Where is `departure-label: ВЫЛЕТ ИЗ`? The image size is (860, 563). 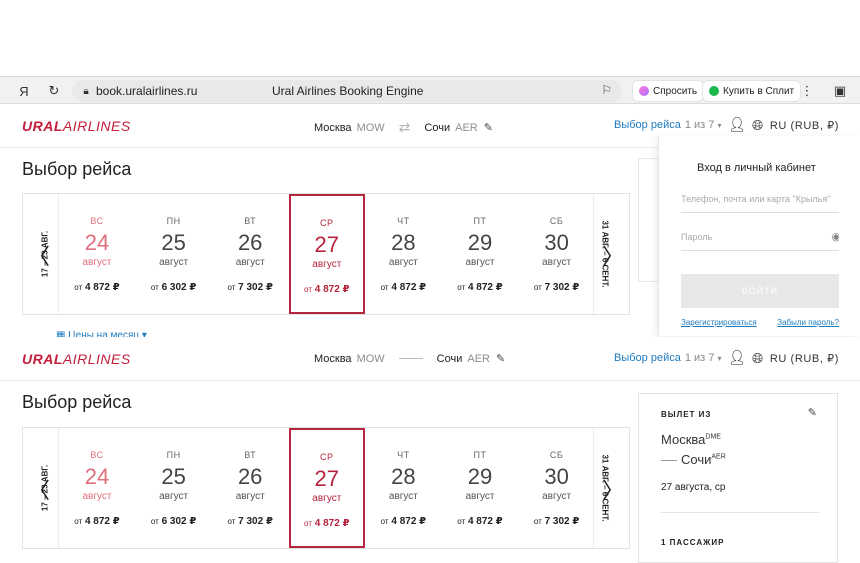 departure-label: ВЫЛЕТ ИЗ is located at coordinates (686, 414).